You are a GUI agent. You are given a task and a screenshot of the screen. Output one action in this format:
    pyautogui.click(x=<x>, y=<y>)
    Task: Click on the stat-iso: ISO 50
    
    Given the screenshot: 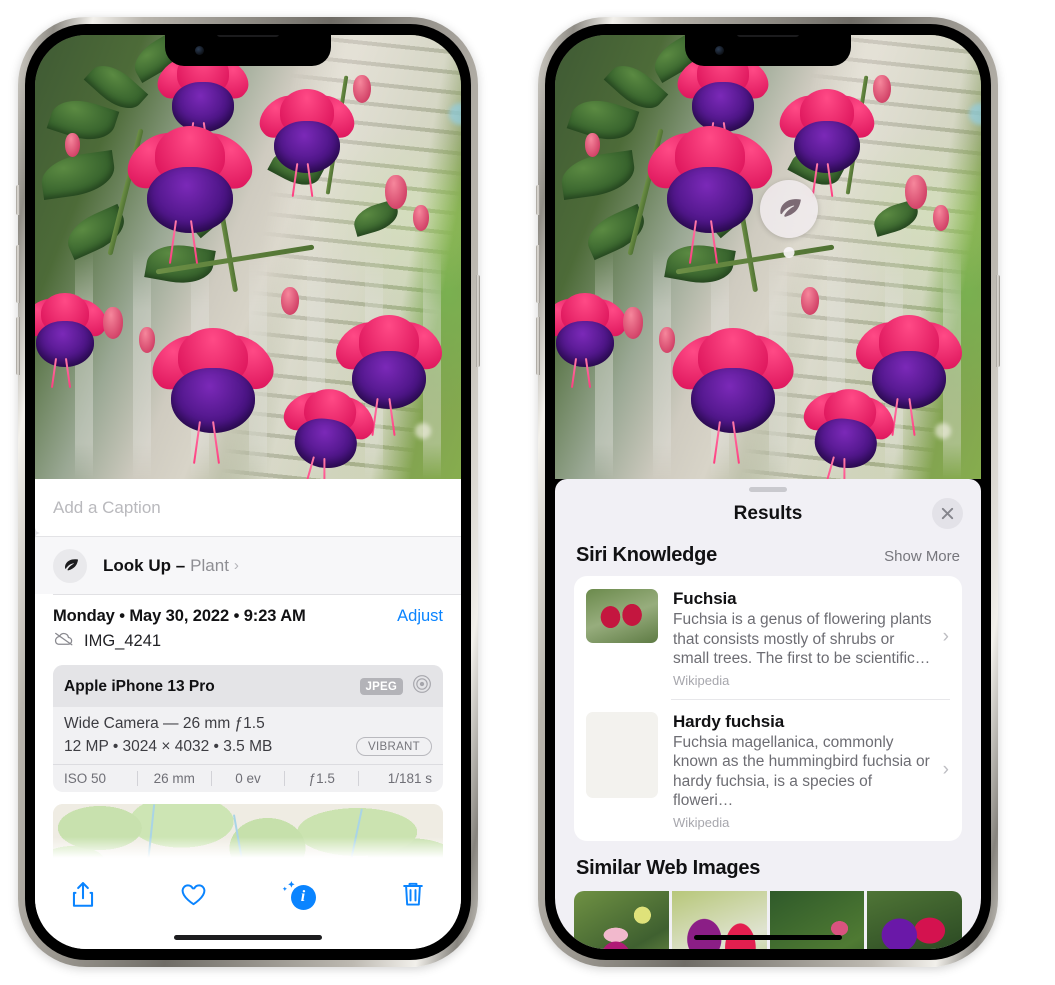 What is the action you would take?
    pyautogui.click(x=85, y=778)
    